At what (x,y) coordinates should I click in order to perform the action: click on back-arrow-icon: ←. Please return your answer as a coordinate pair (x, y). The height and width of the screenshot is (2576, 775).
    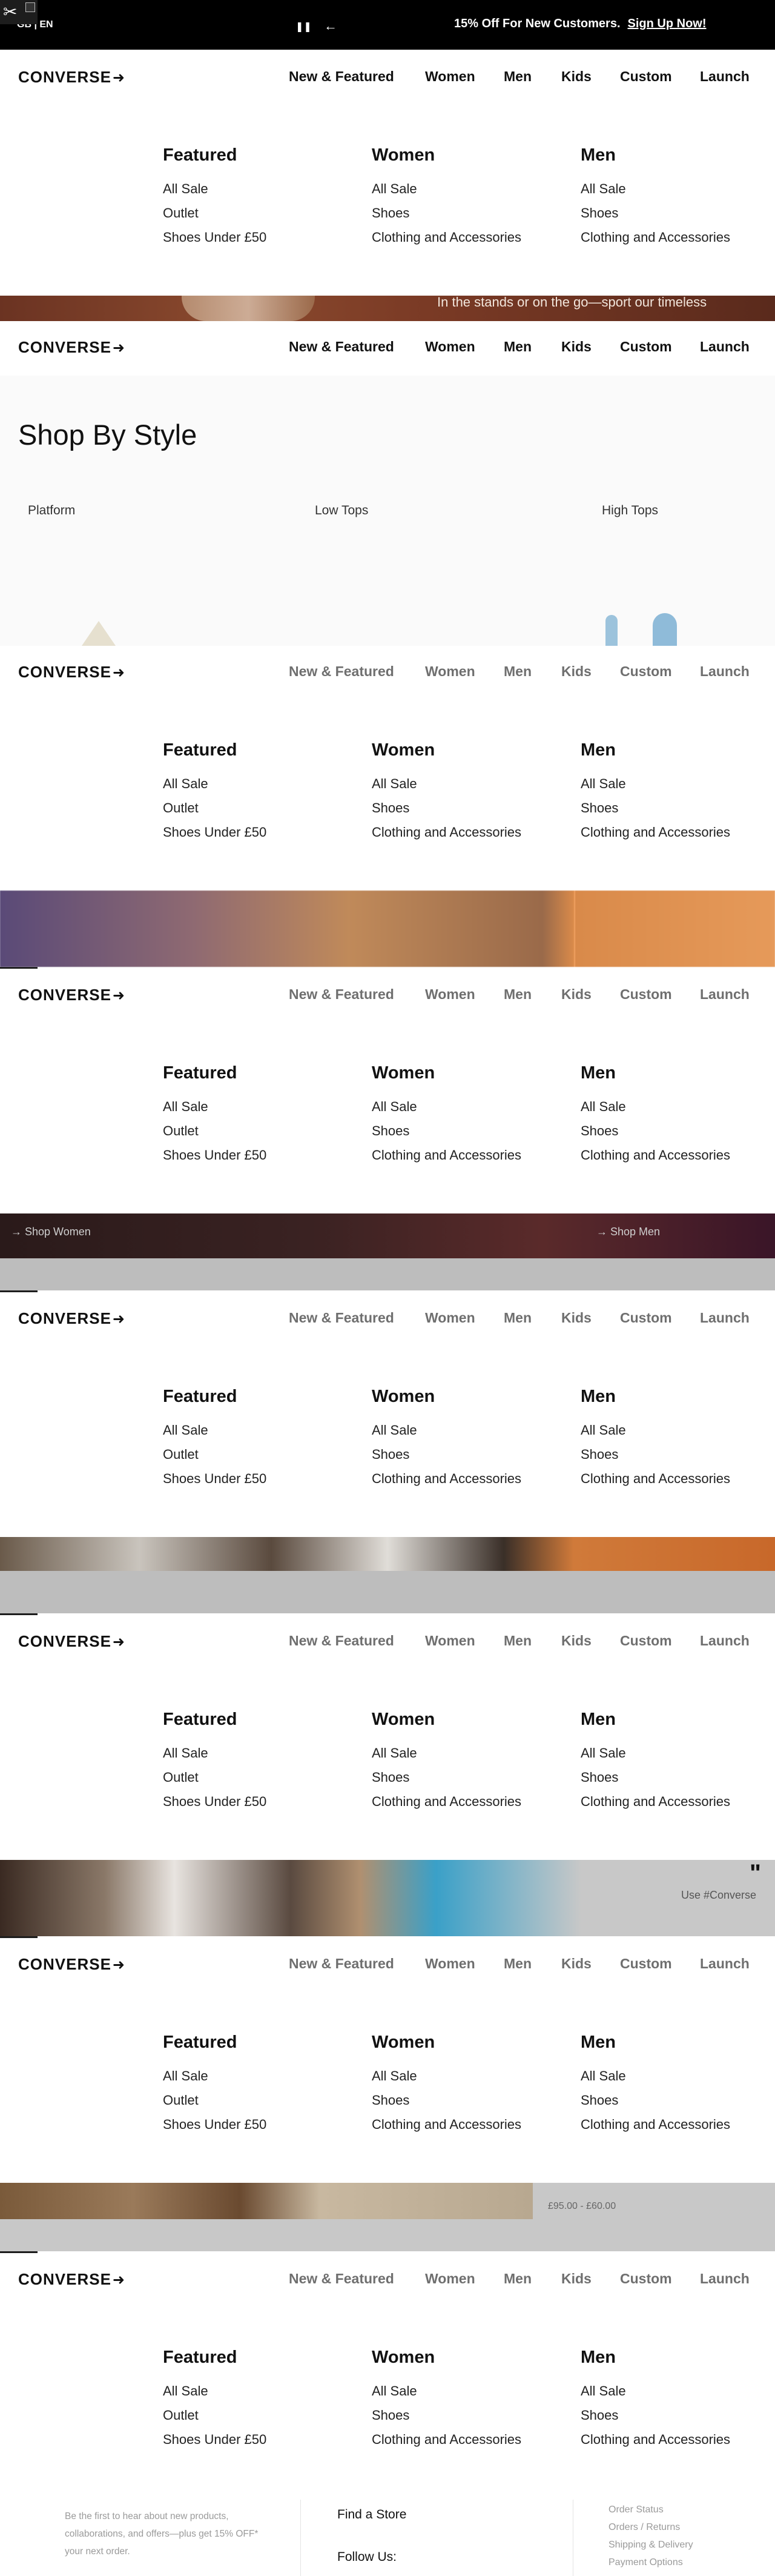
    Looking at the image, I should click on (330, 26).